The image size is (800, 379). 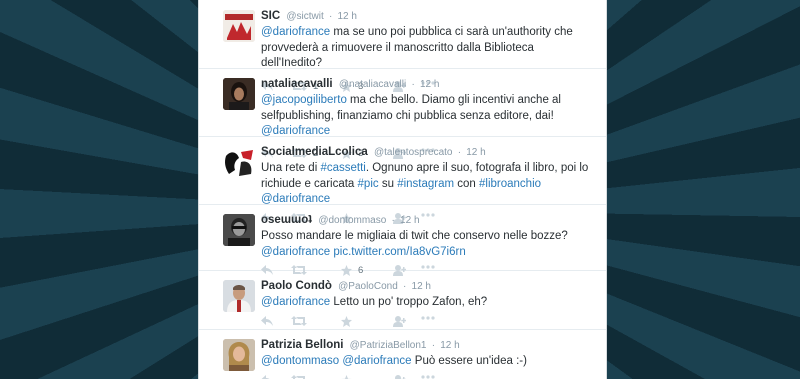 I want to click on author-name: Patrizia Belloni, so click(x=302, y=345).